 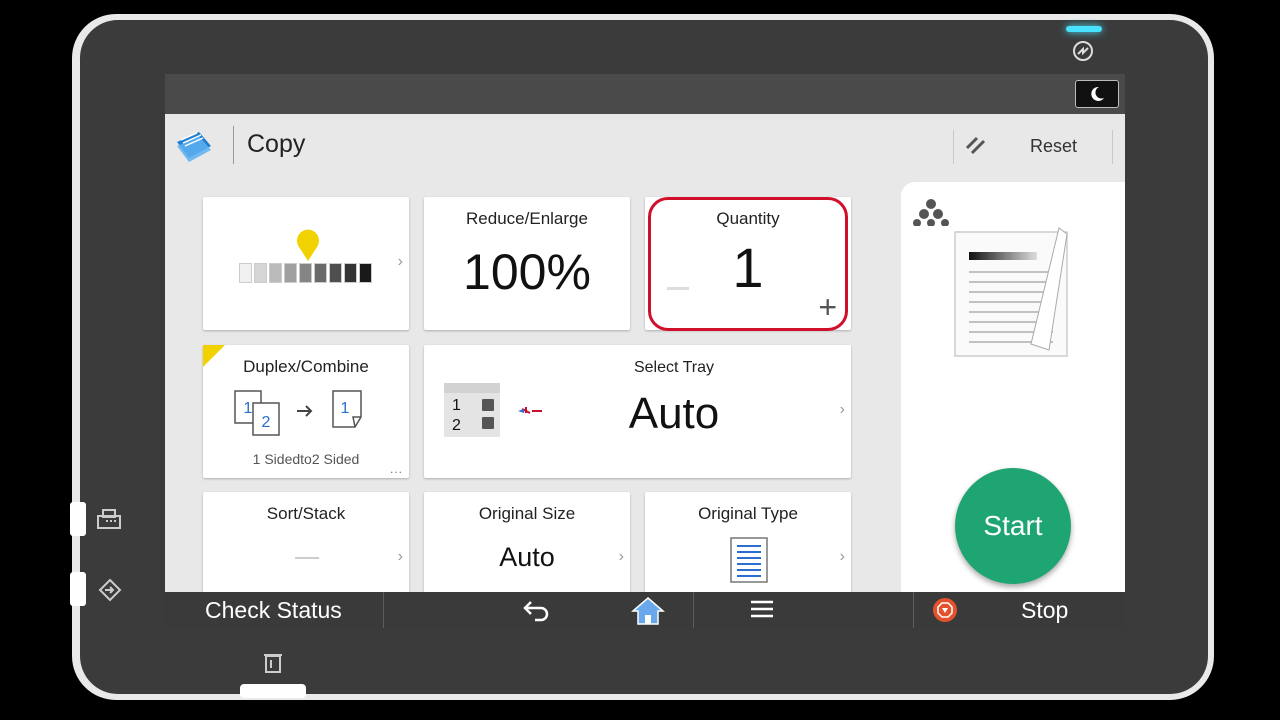 I want to click on original-size-tile: Original Size Auto ›, so click(x=527, y=547).